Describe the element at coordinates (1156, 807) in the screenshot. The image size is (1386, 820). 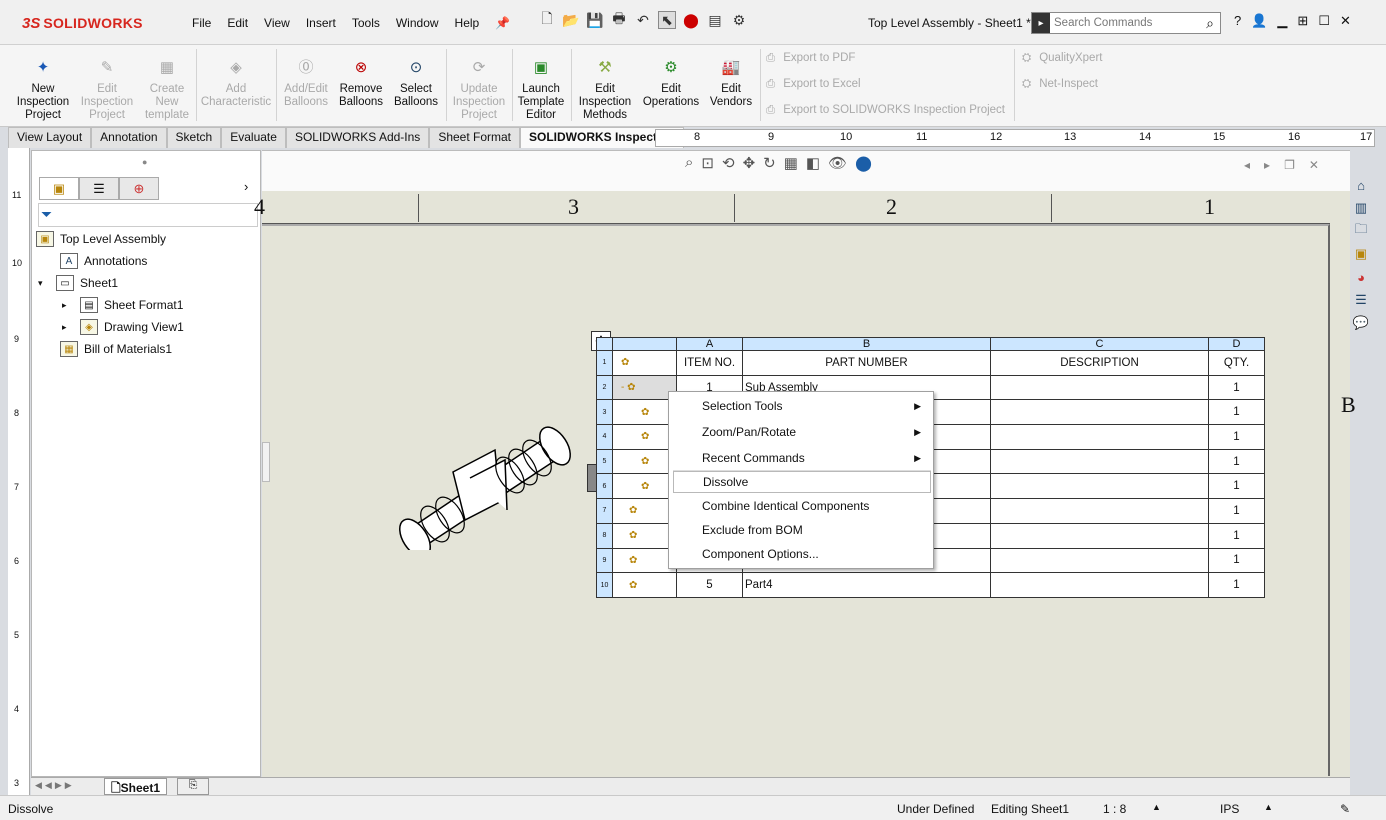
I see `scale-dropdown-icon: ▲` at that location.